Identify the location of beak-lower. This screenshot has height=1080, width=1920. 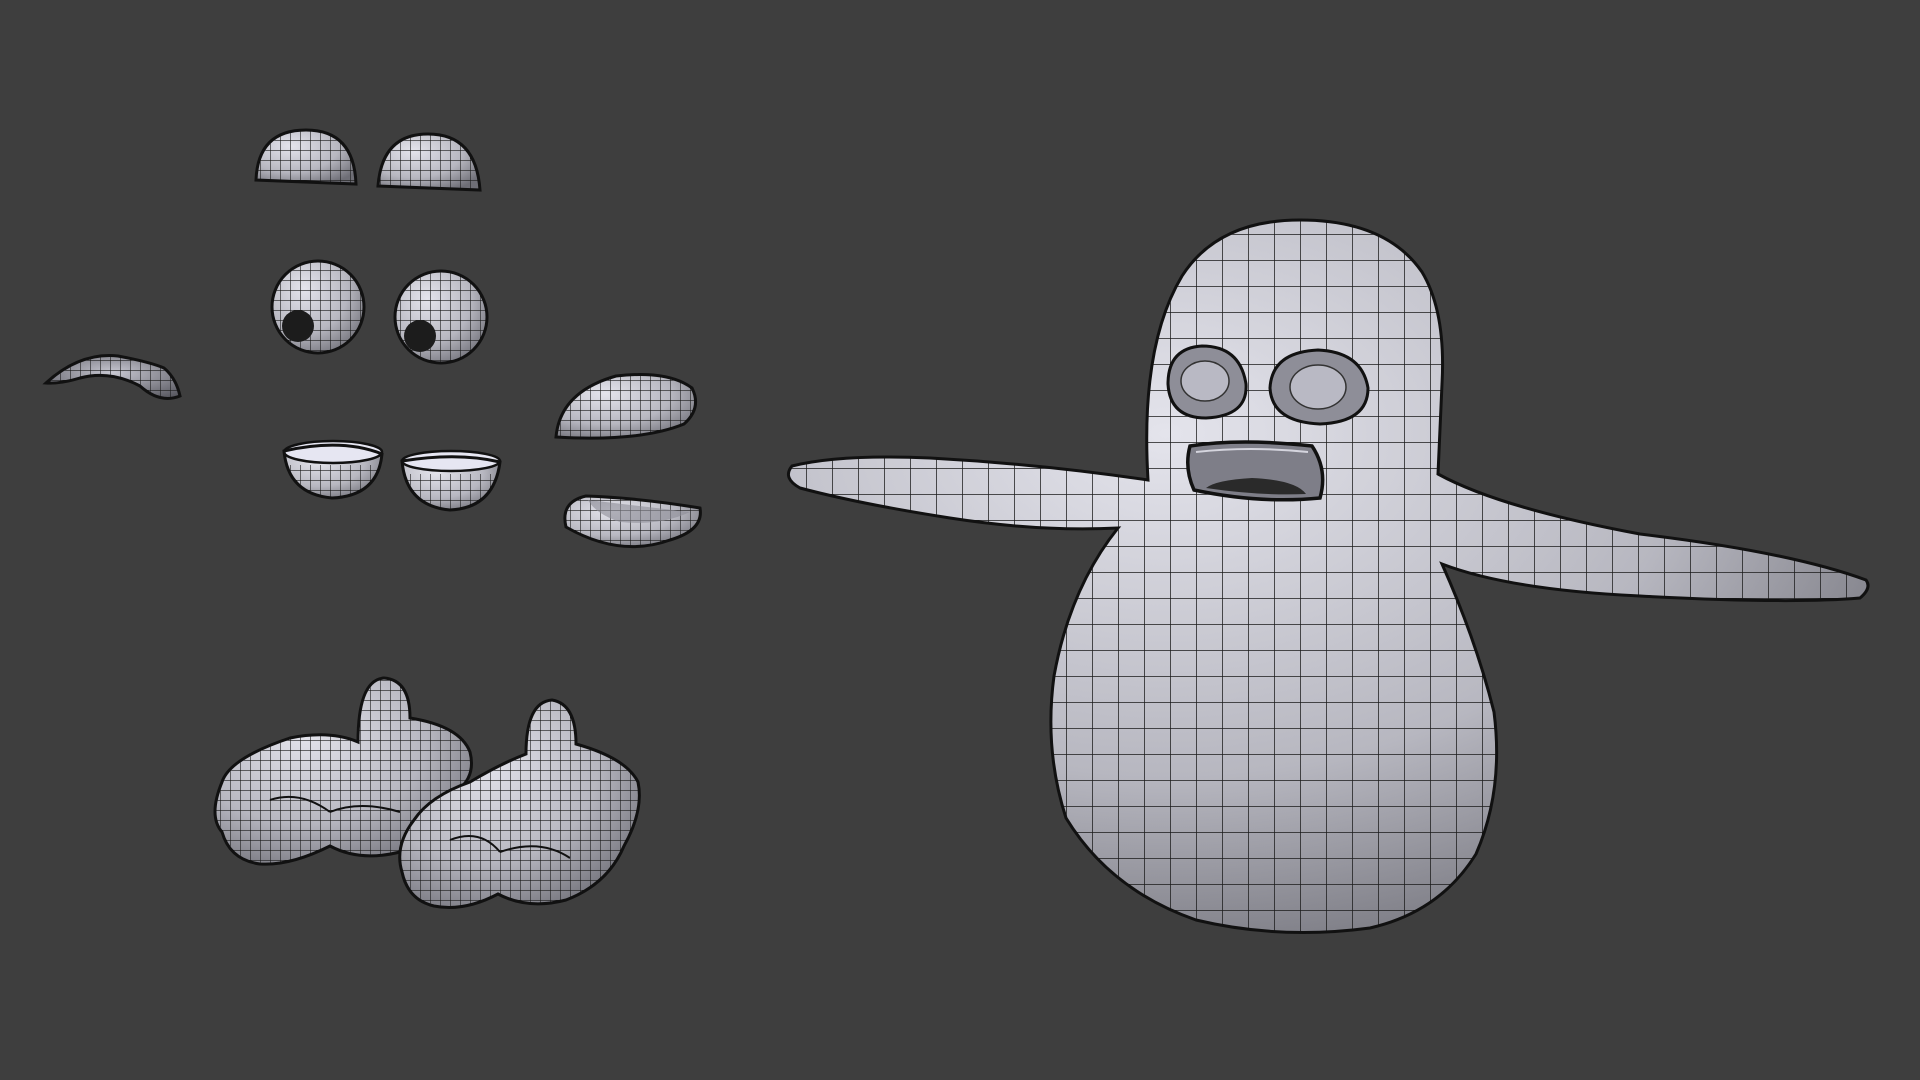
(633, 525).